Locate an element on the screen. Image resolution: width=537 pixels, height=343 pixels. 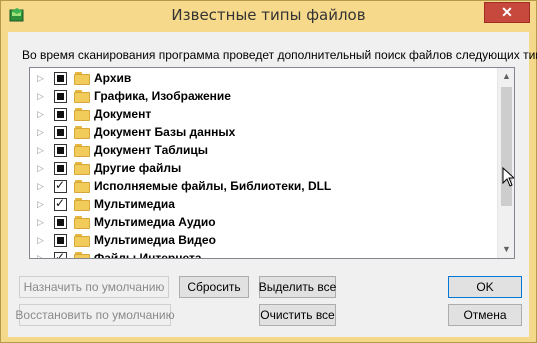
restore-default-button: Восстановить по умолчанию is located at coordinates (95, 315).